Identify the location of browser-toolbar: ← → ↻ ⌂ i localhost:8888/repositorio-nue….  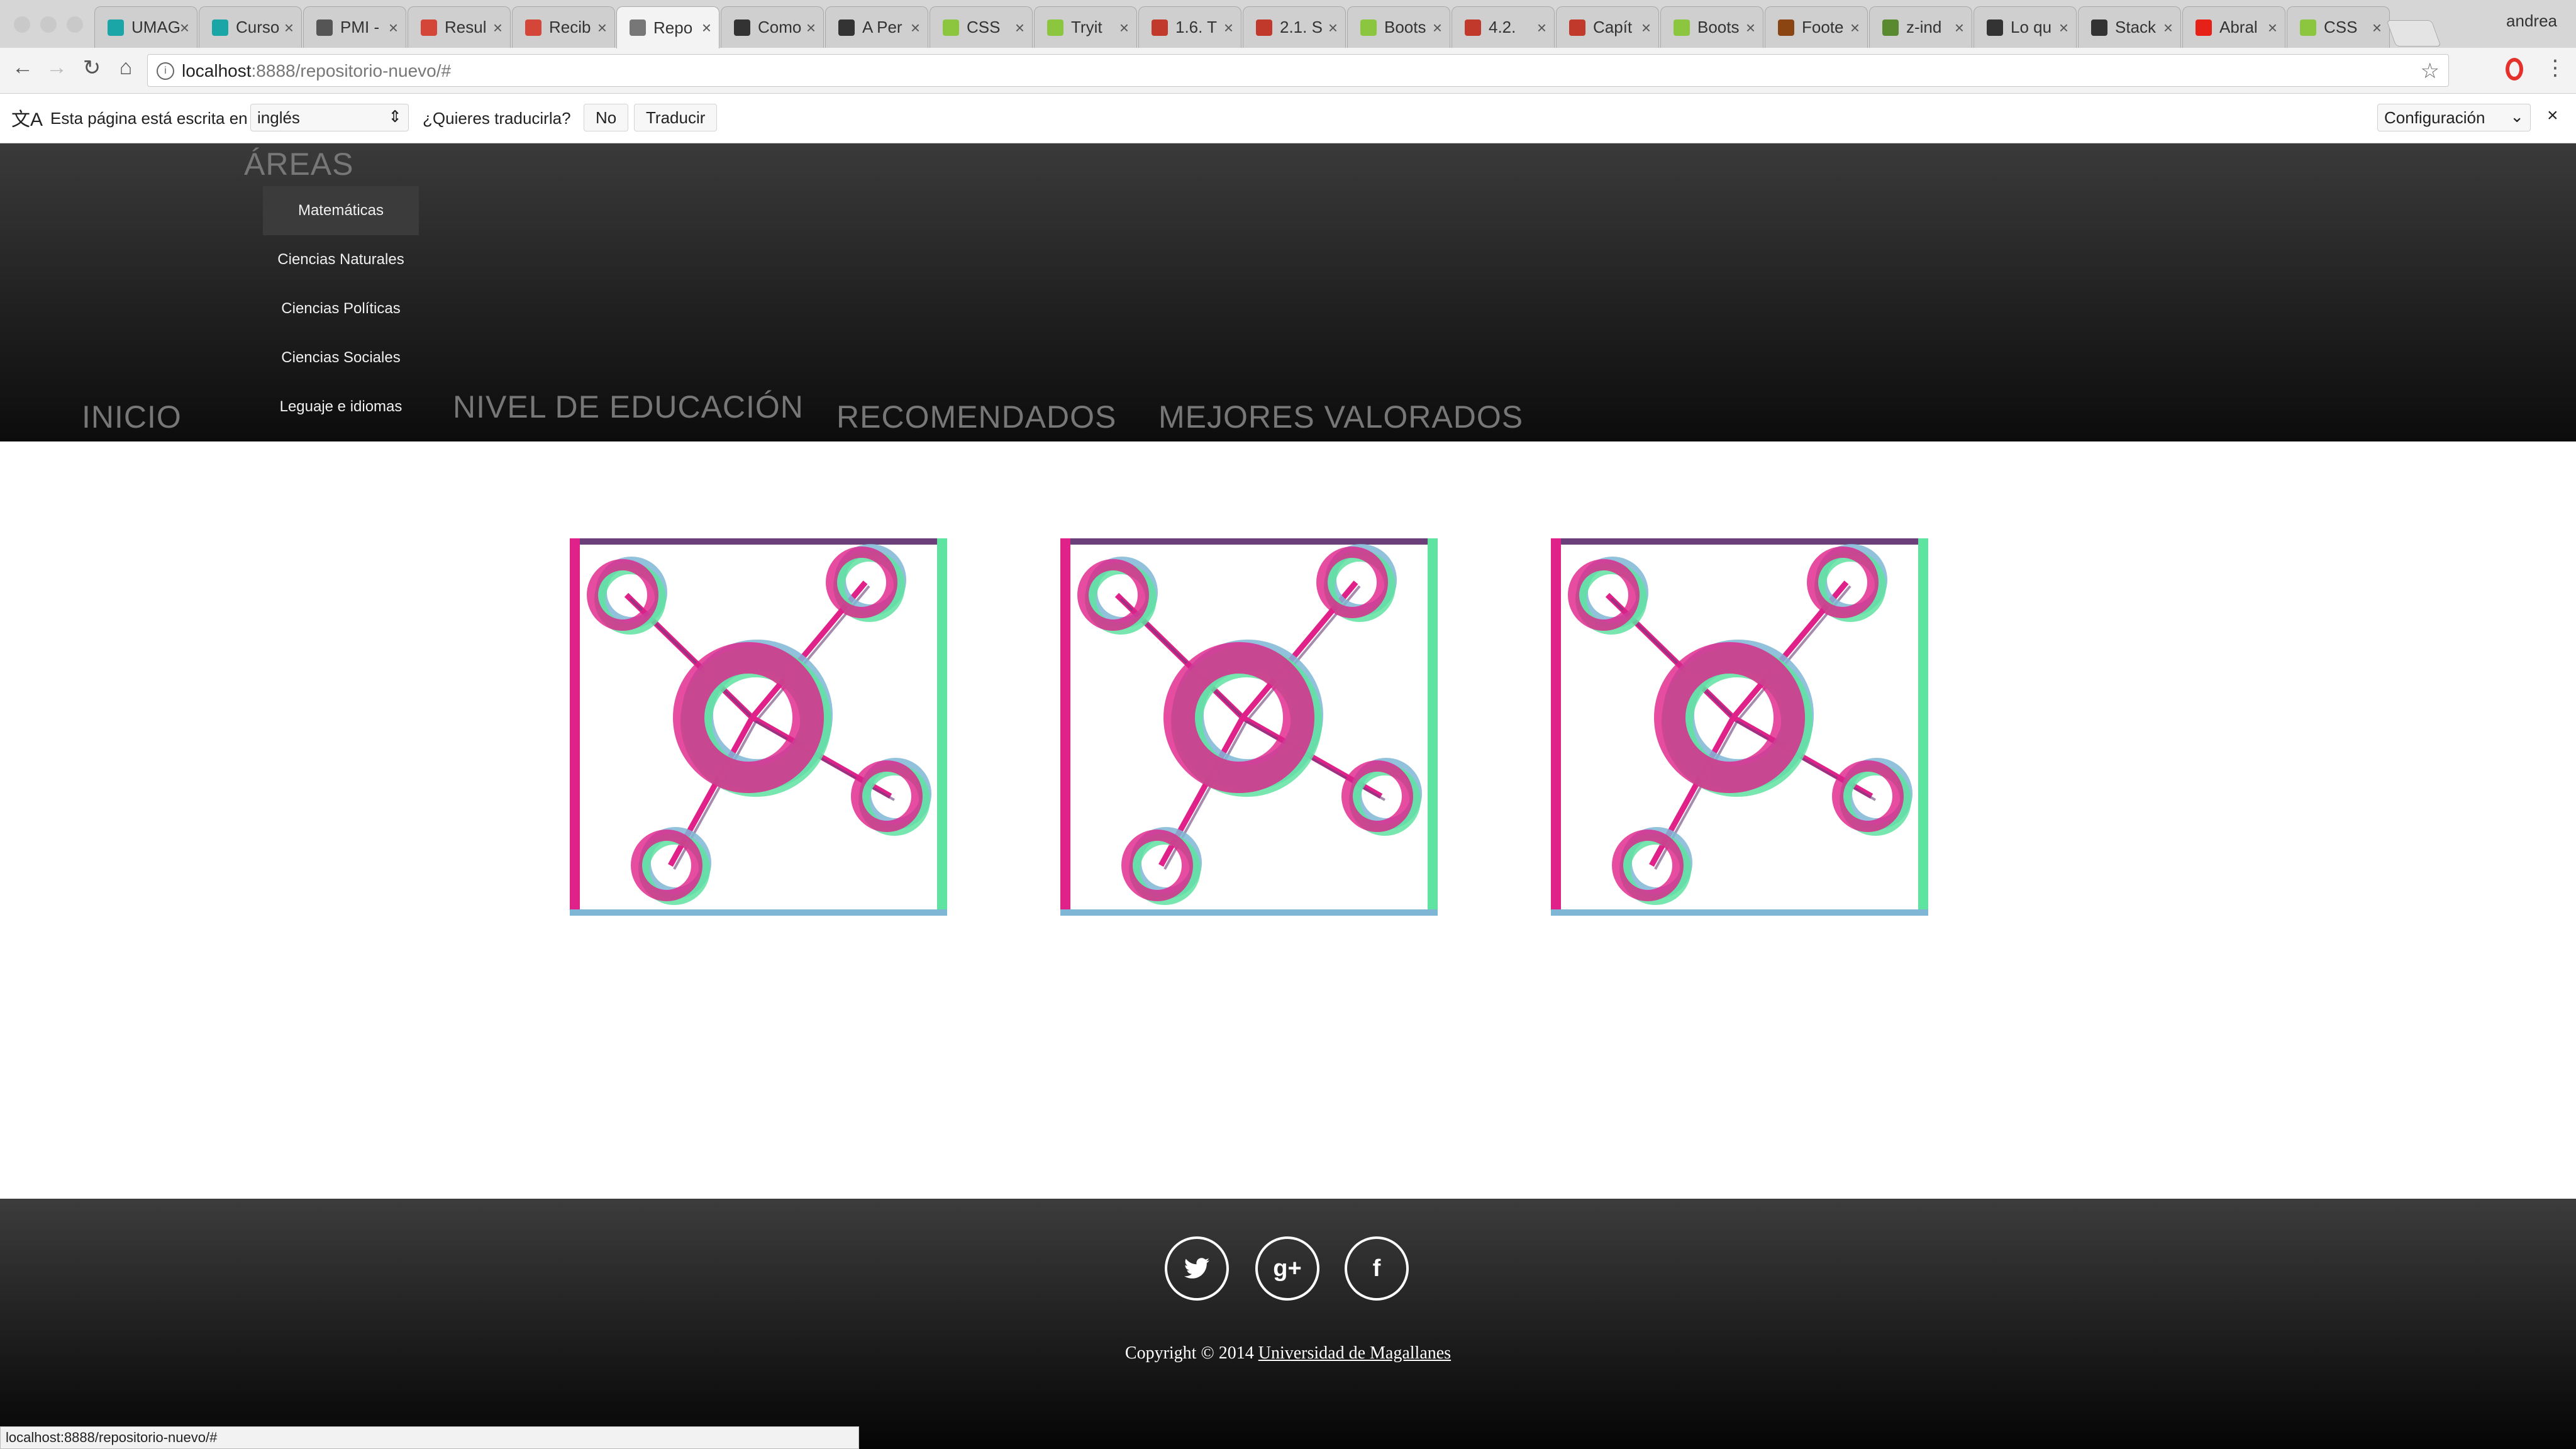
(1288, 71).